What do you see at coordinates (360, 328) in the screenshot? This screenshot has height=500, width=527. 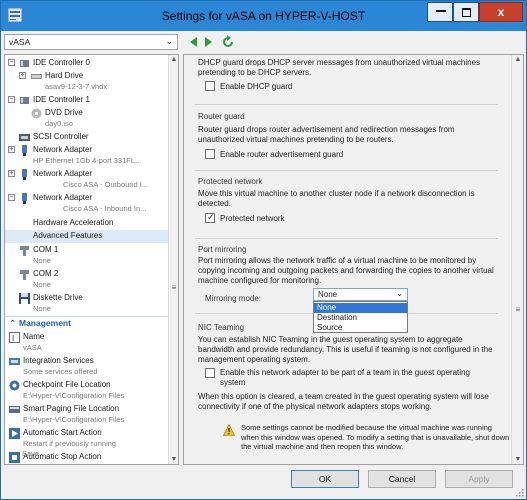 I see `mirroring-option-source: Source` at bounding box center [360, 328].